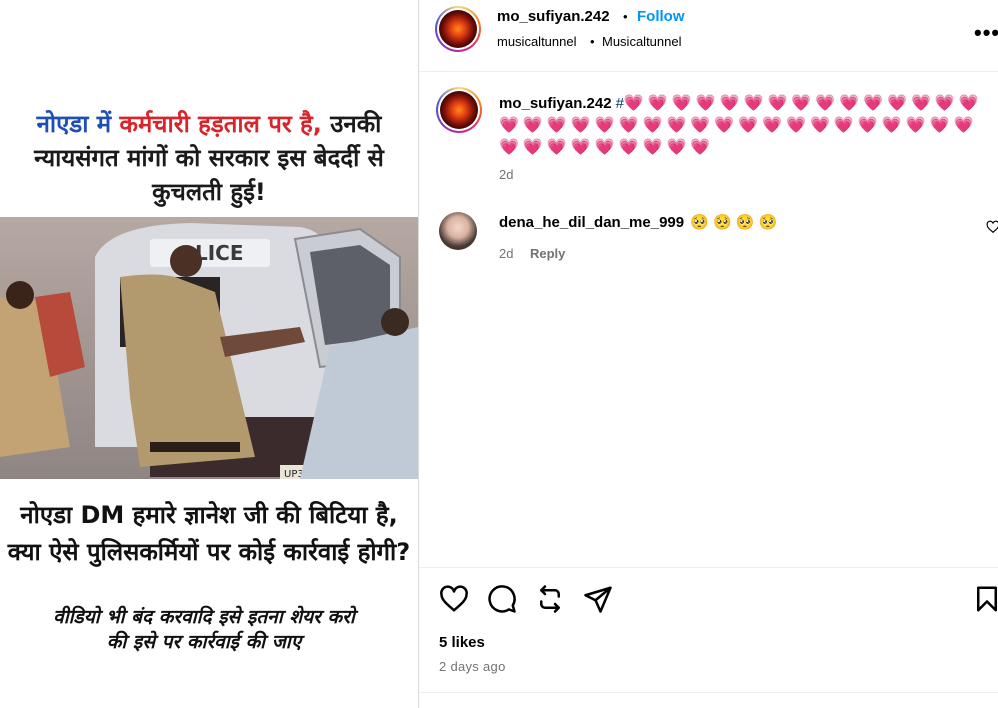 The width and height of the screenshot is (998, 708). What do you see at coordinates (454, 599) in the screenshot?
I see `heart-icon` at bounding box center [454, 599].